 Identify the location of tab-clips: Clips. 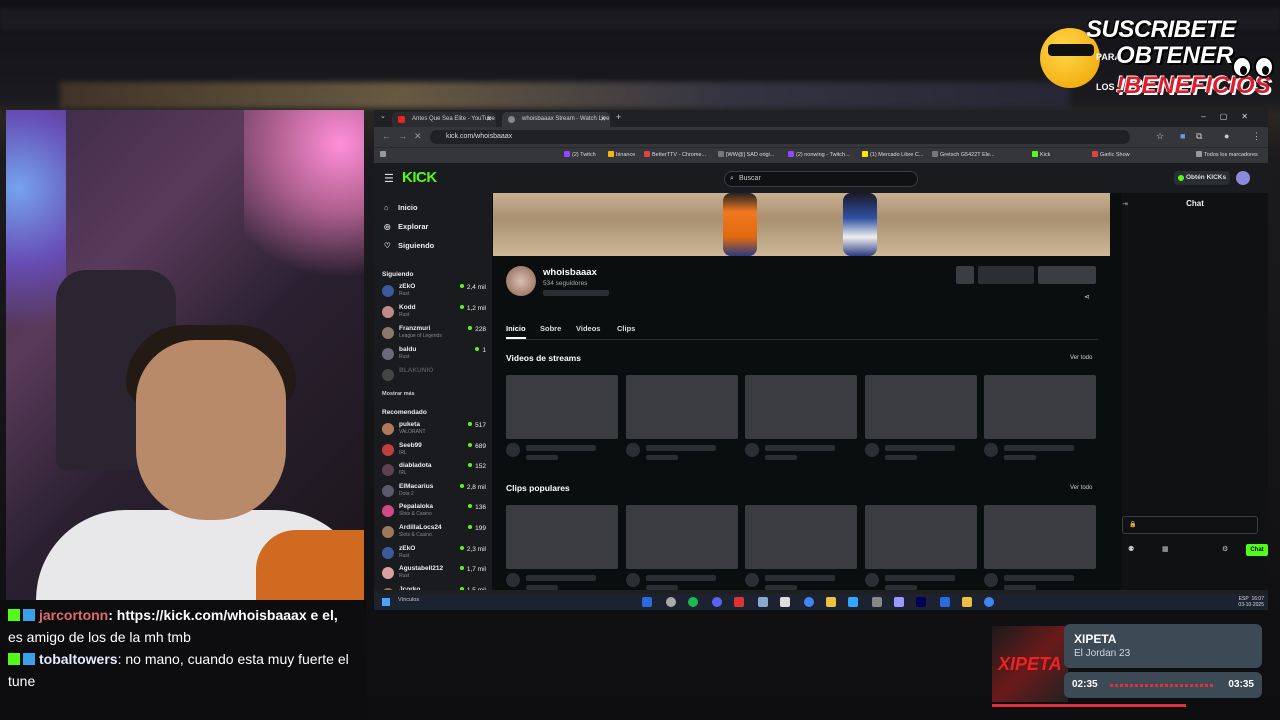
(626, 328).